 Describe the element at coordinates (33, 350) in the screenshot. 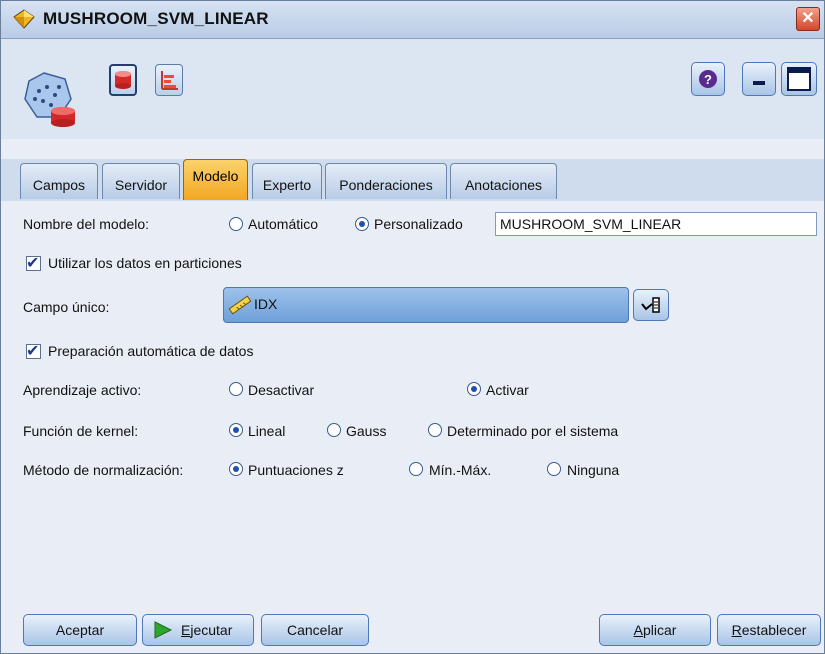

I see `auto-prep-checkbox` at that location.